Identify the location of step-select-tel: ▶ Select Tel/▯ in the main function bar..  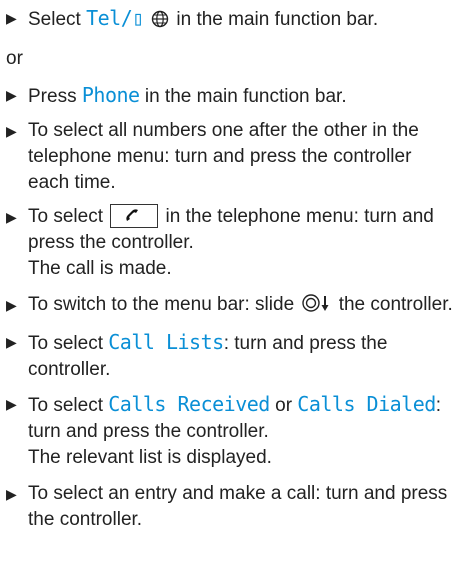
(231, 20).